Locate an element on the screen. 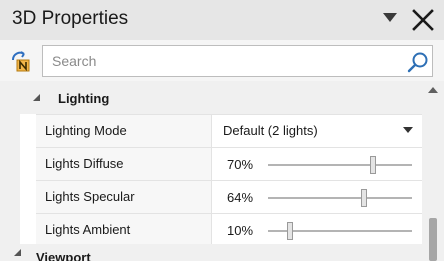  property-label: Lights Diffuse is located at coordinates (84, 163).